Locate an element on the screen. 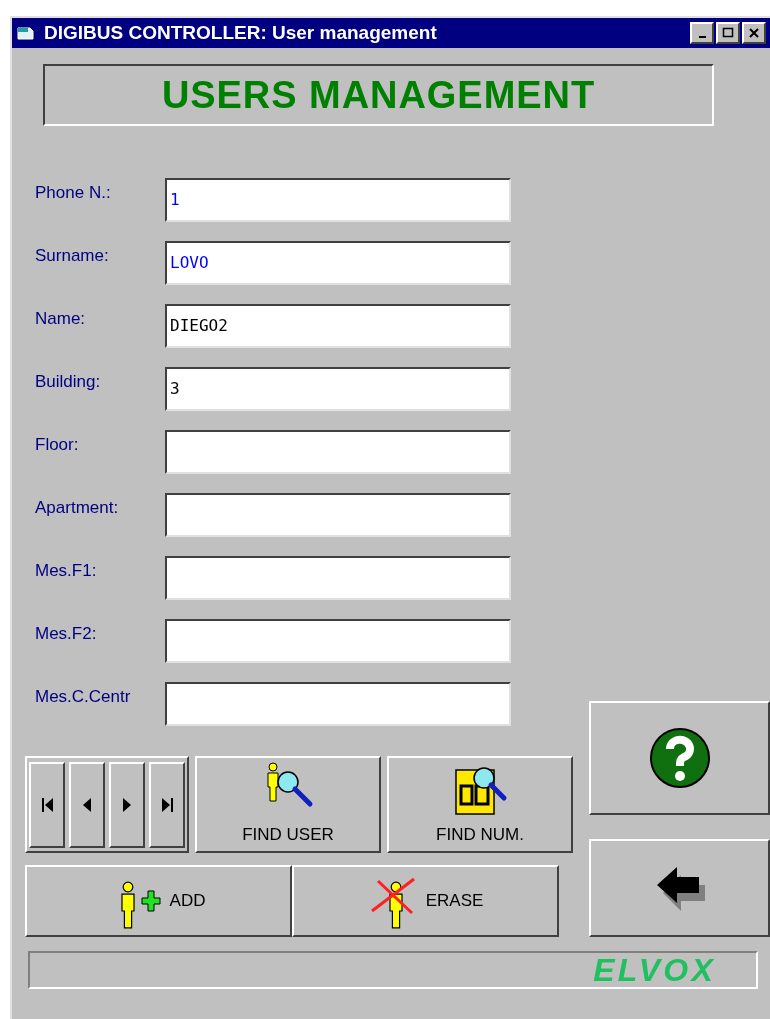 This screenshot has height=1019, width=770. search-button: FIND NUM. is located at coordinates (480, 804).